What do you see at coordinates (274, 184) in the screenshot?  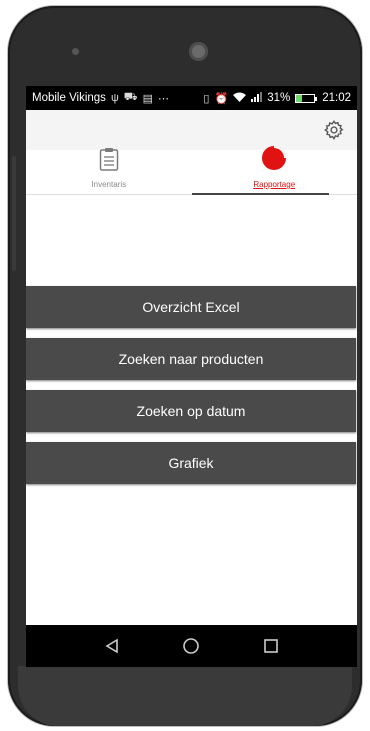 I see `tab-label: Rapportage` at bounding box center [274, 184].